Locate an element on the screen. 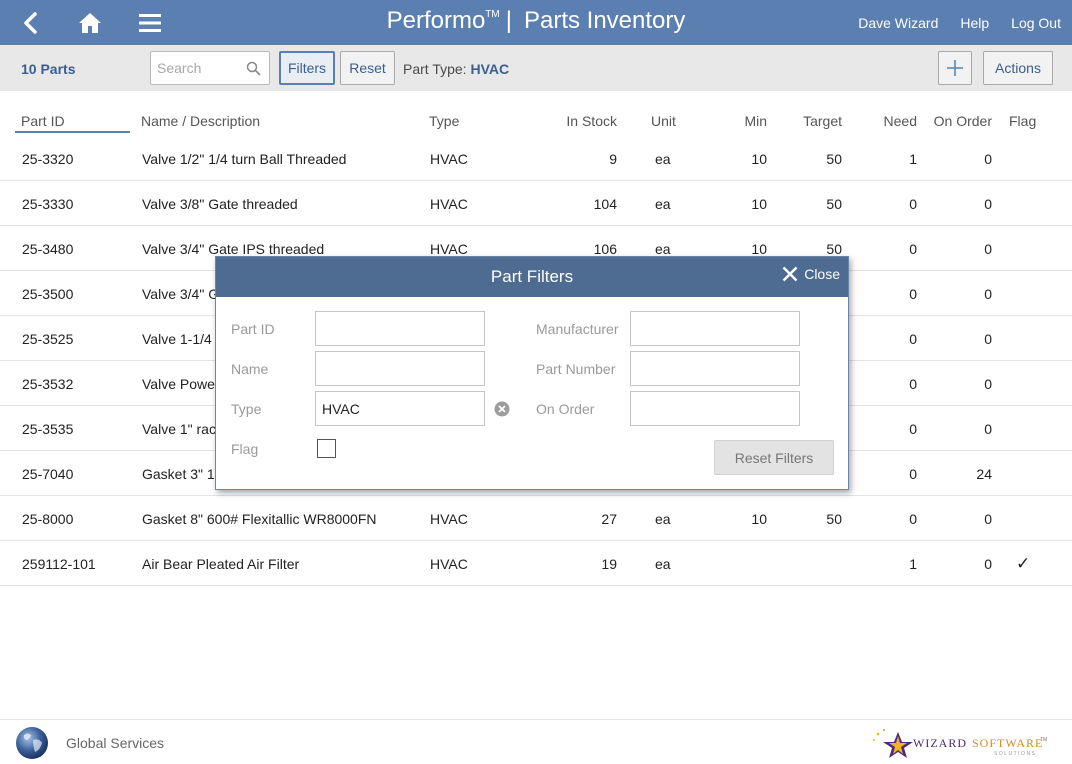 The width and height of the screenshot is (1072, 764). active-filter-summary: Part Type: HVAC is located at coordinates (456, 69).